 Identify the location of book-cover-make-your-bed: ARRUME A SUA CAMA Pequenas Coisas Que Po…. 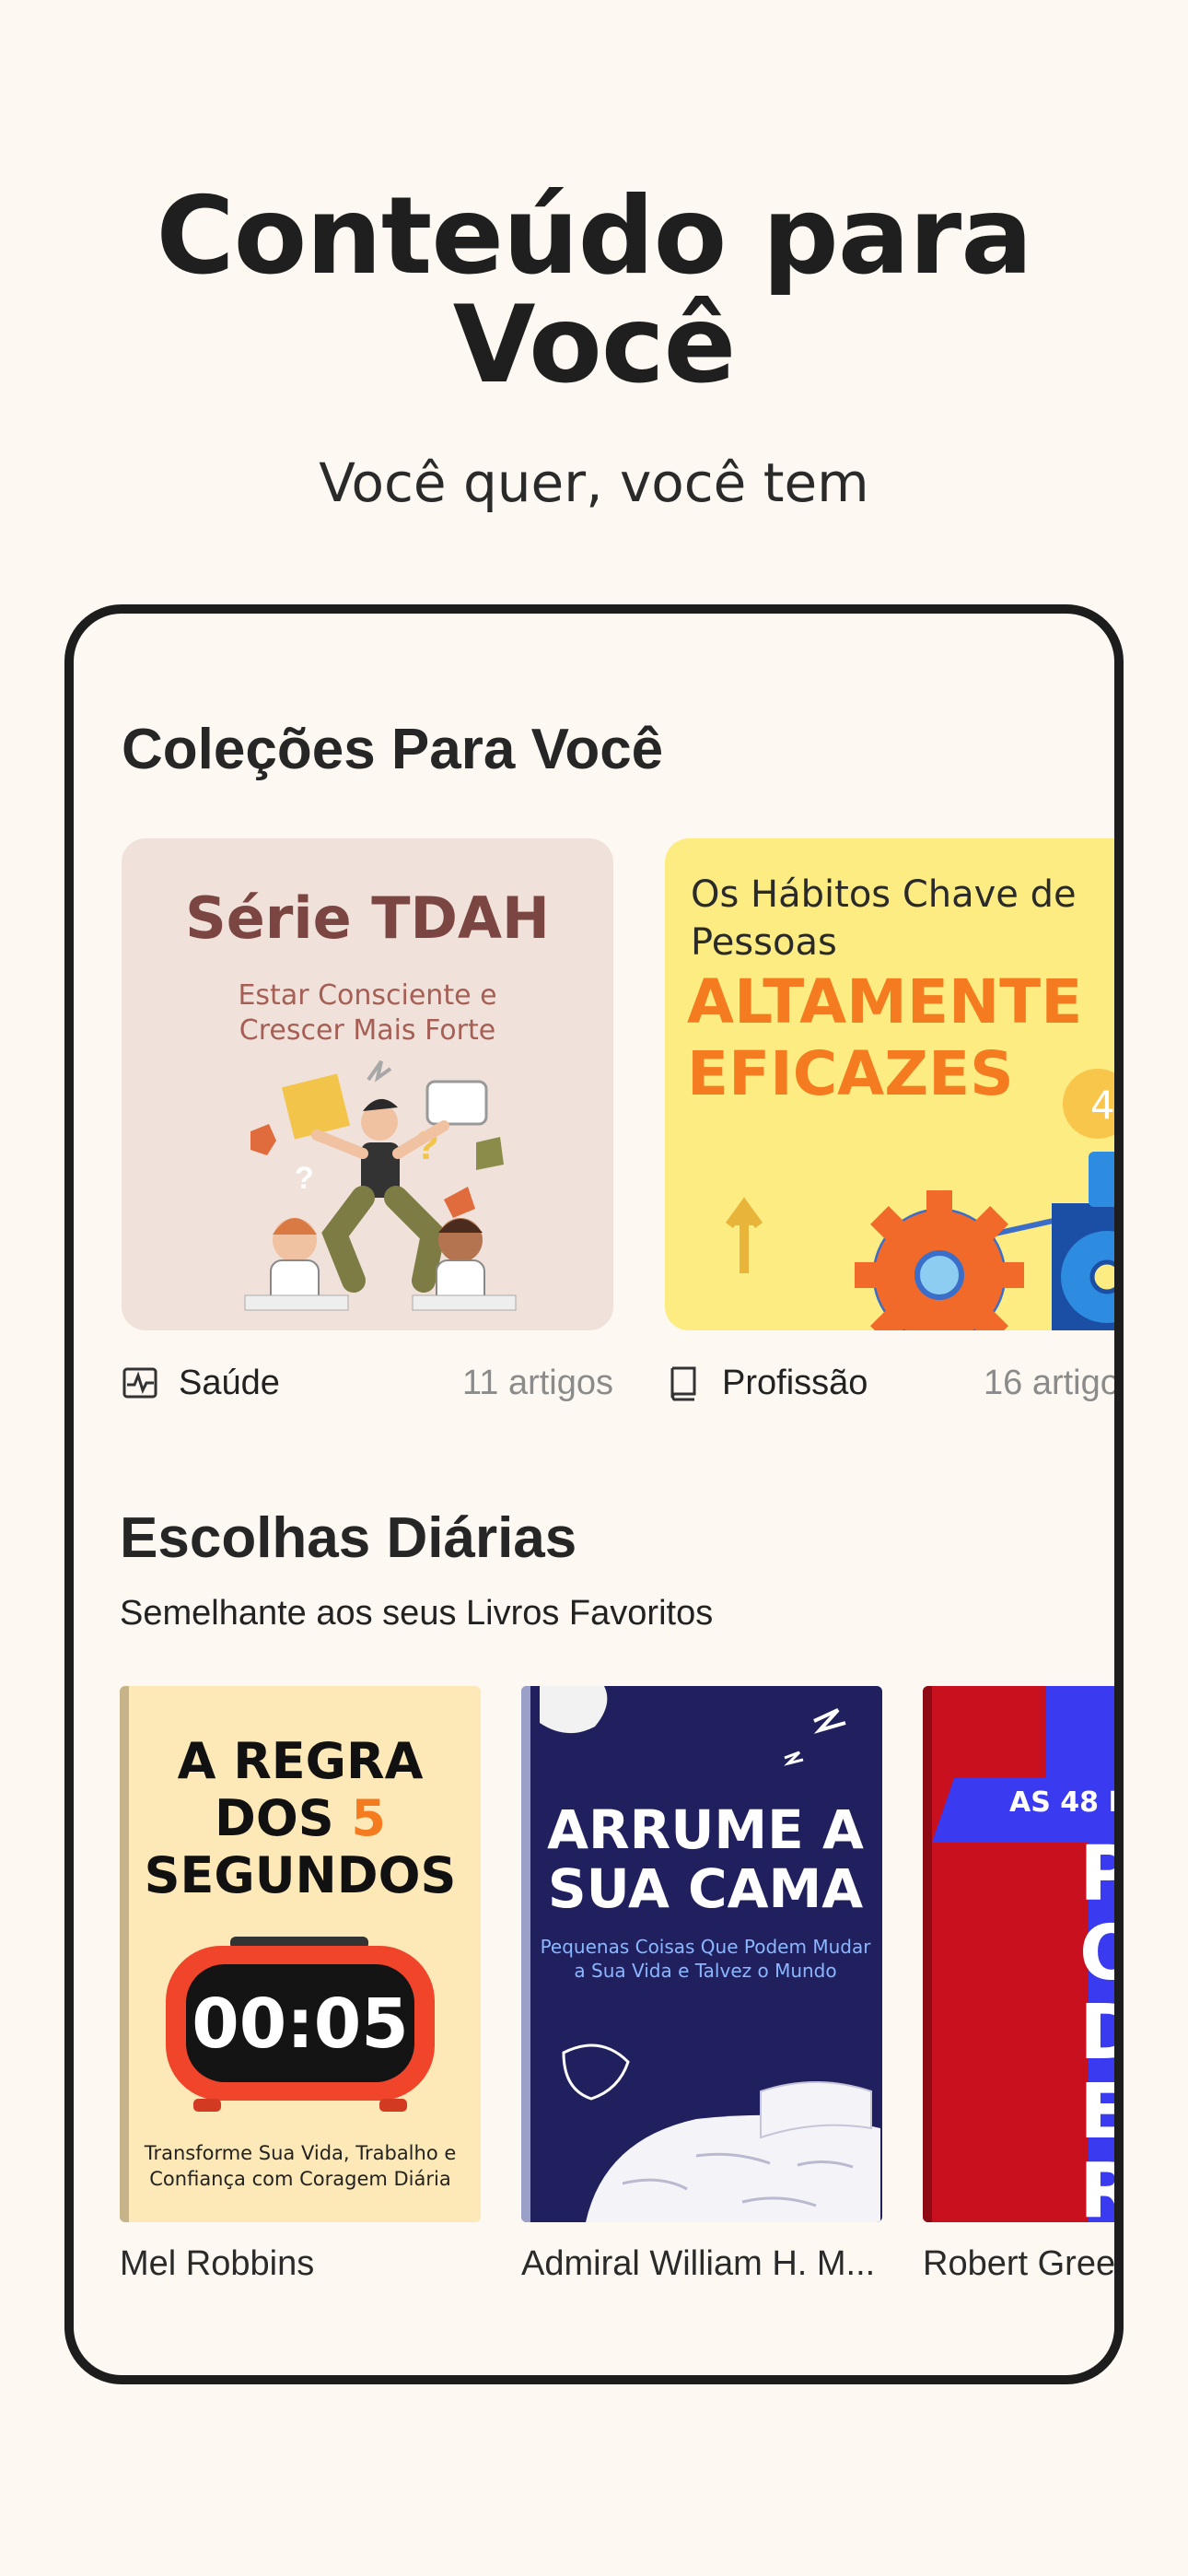
(701, 1954).